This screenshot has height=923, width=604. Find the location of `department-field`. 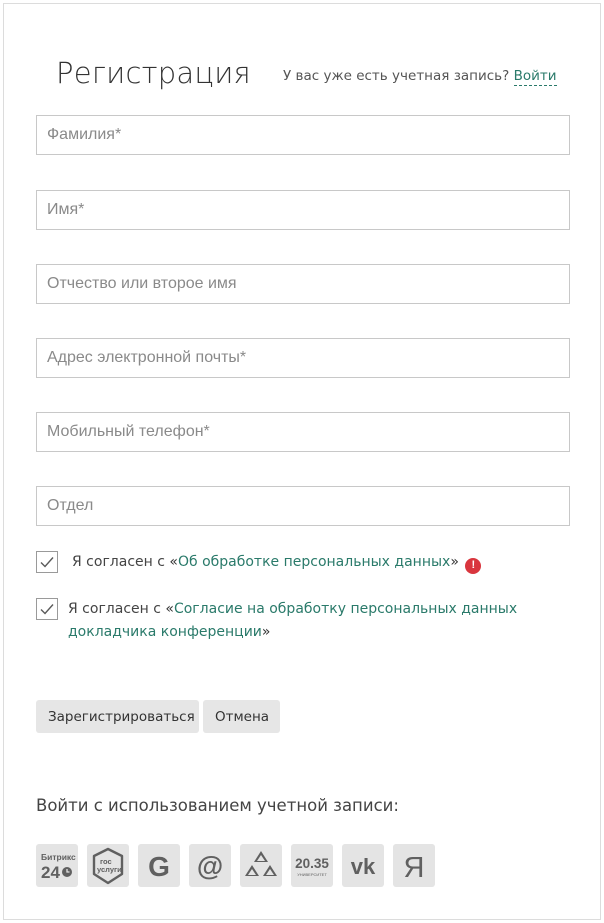

department-field is located at coordinates (303, 506).